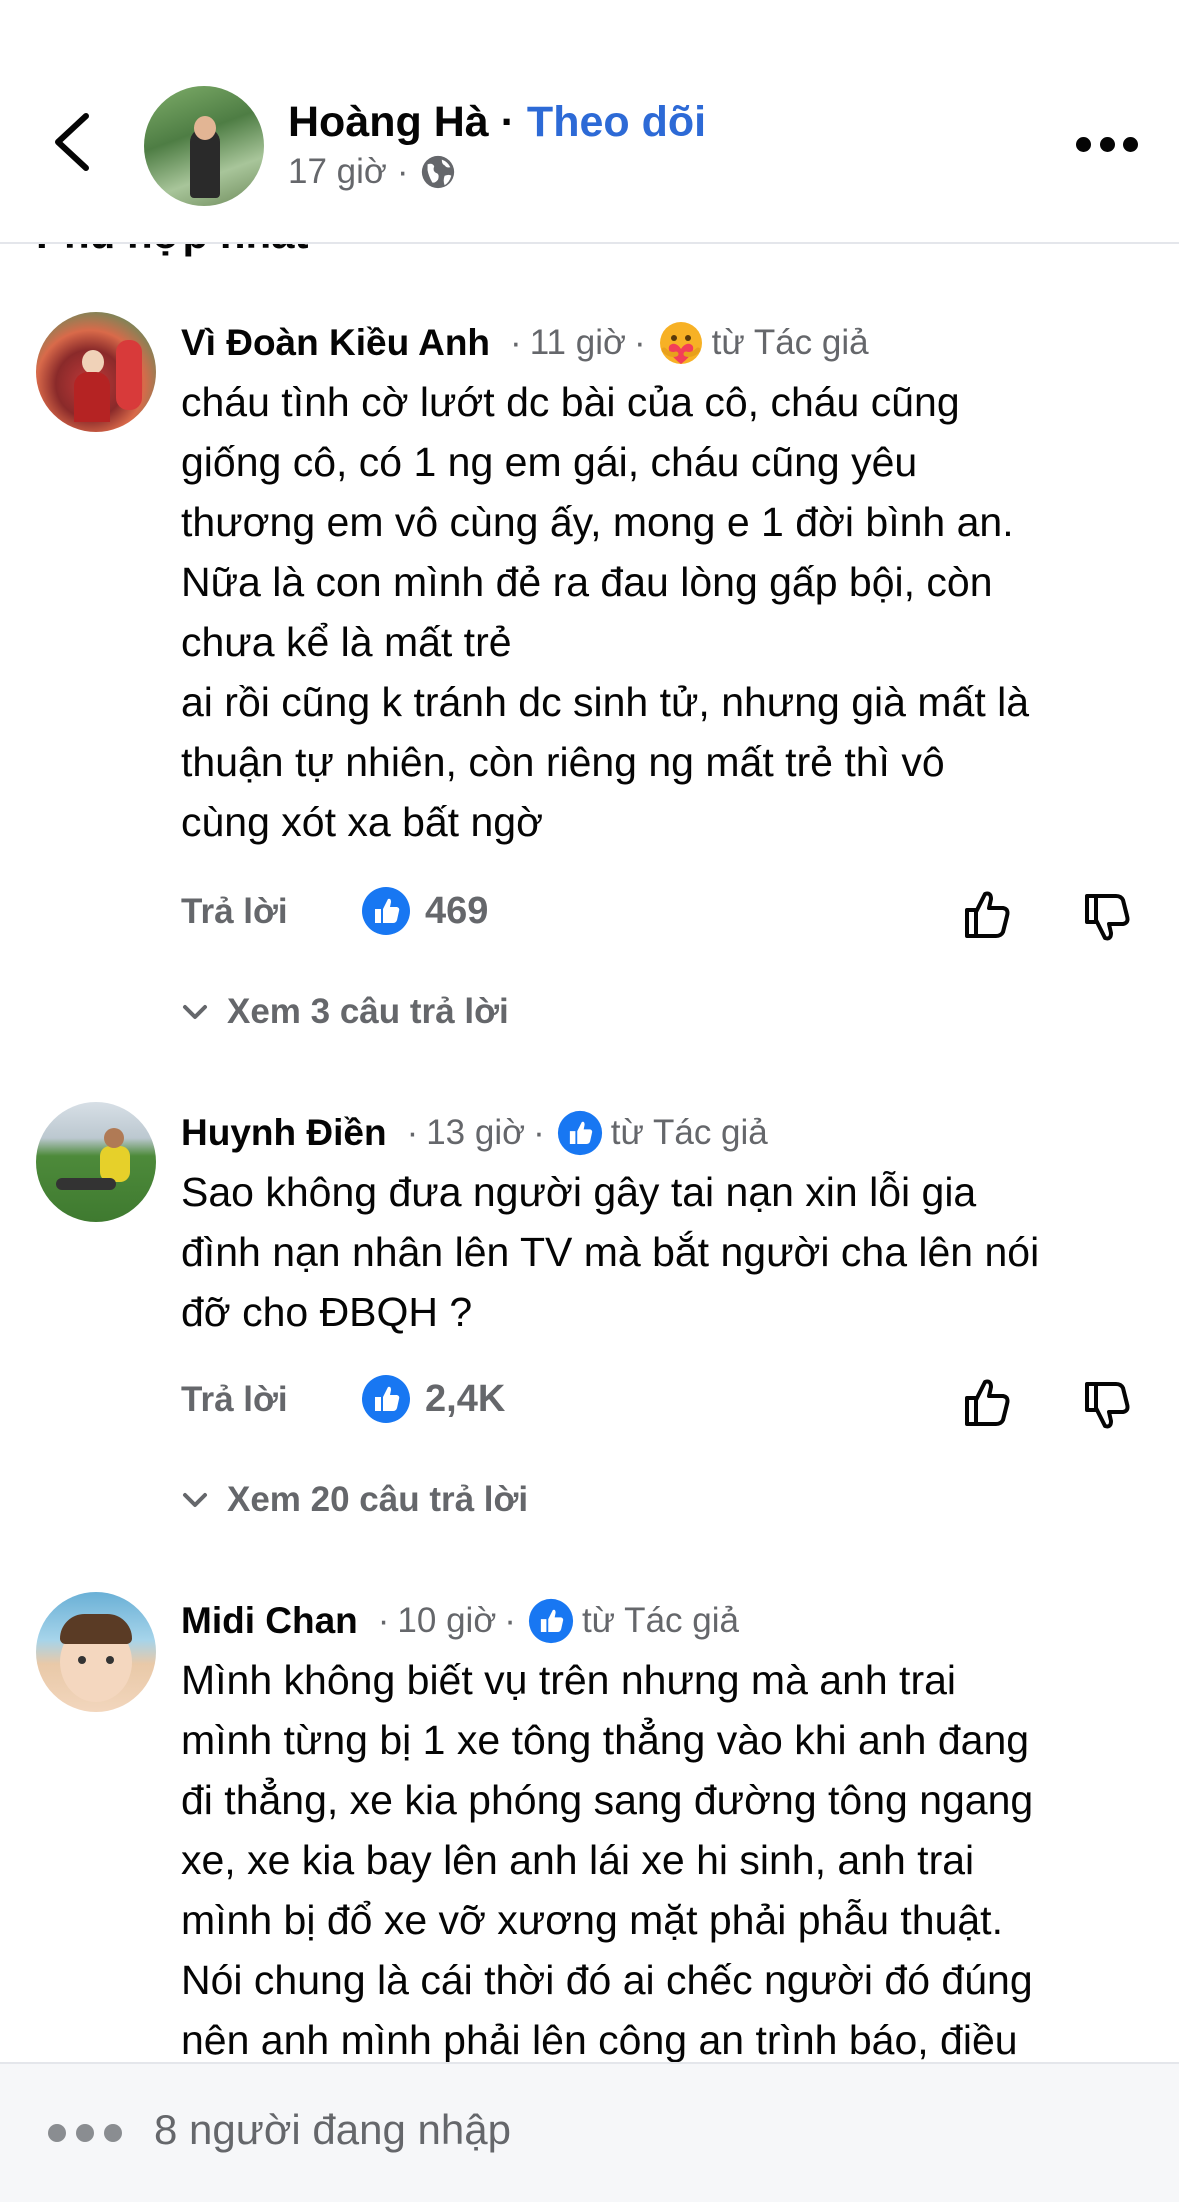 Image resolution: width=1179 pixels, height=2202 pixels. I want to click on comment-time: 11 giờ, so click(577, 342).